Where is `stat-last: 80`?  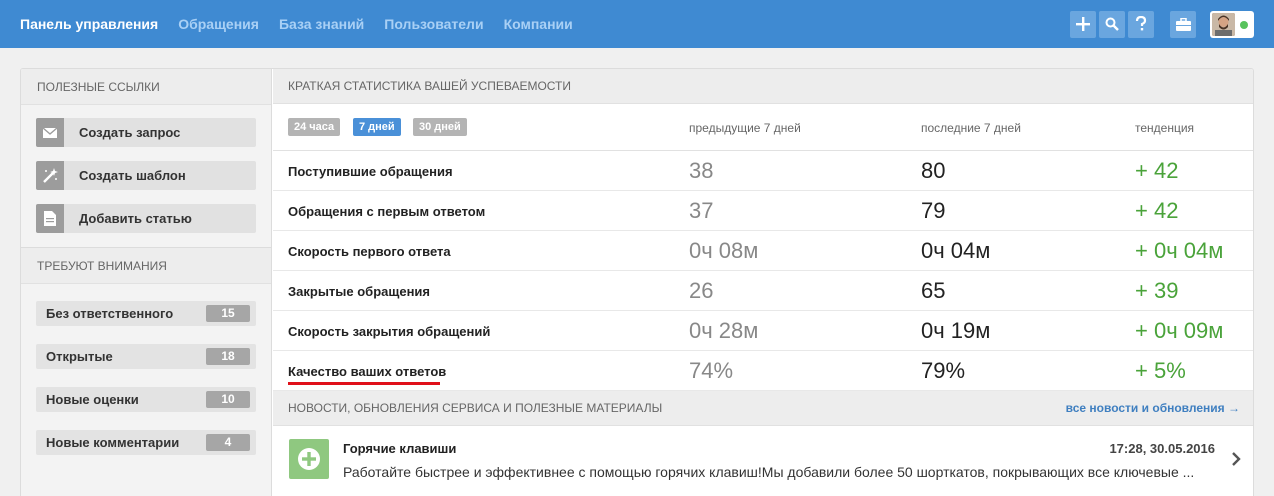 stat-last: 80 is located at coordinates (933, 170).